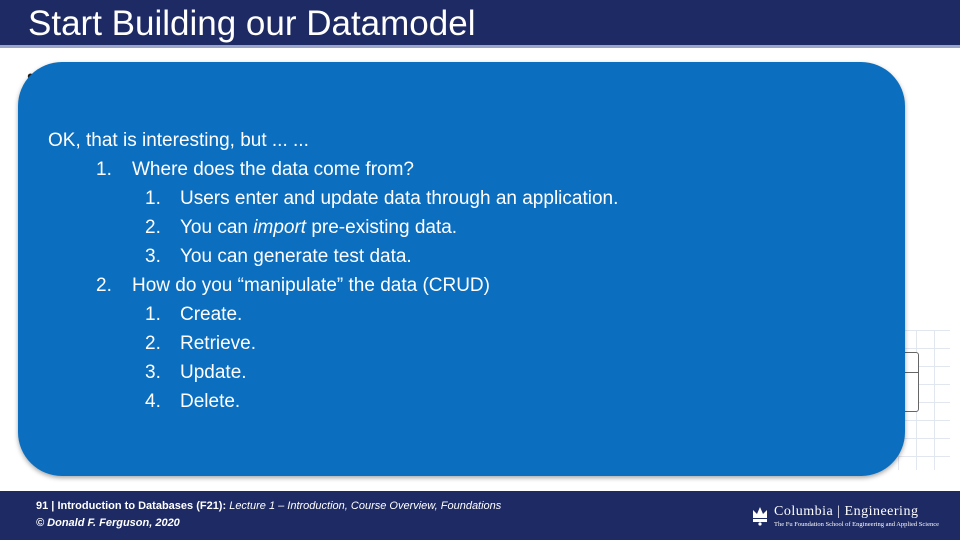 The image size is (960, 540). Describe the element at coordinates (153, 401) in the screenshot. I see `sublist-number: 4.` at that location.